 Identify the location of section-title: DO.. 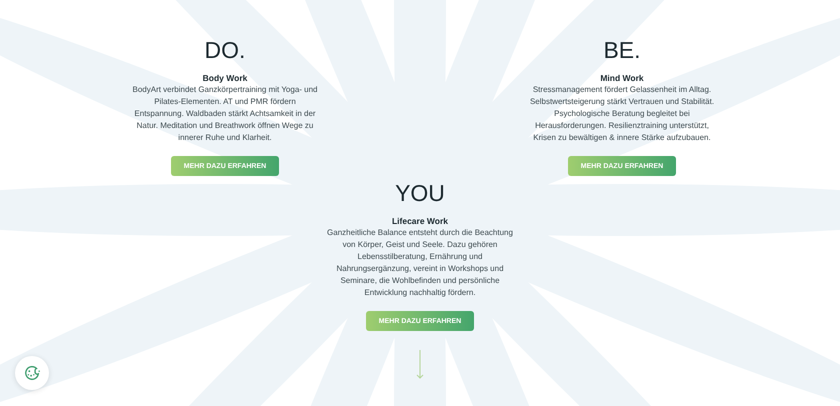
(225, 50).